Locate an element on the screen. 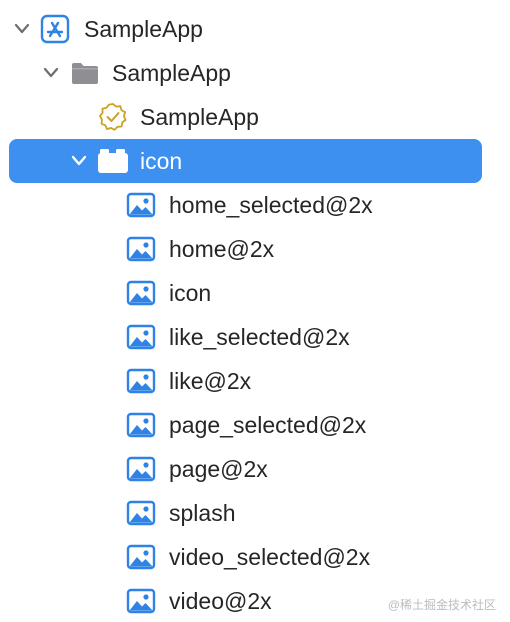 Image resolution: width=510 pixels, height=622 pixels. project-label: SampleApp is located at coordinates (143, 29).